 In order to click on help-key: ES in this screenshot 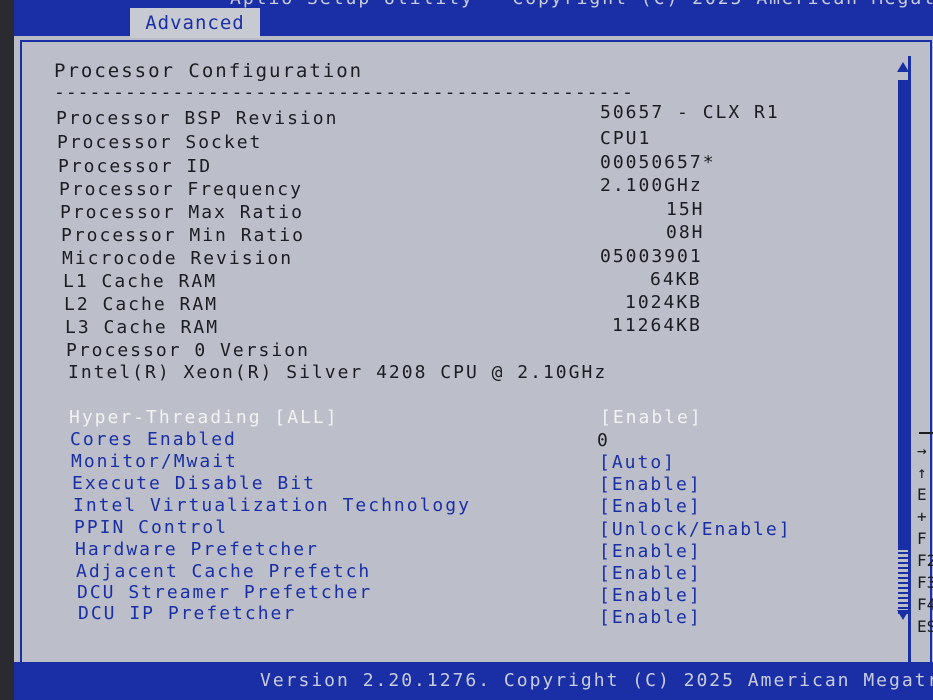, I will do `click(925, 626)`.